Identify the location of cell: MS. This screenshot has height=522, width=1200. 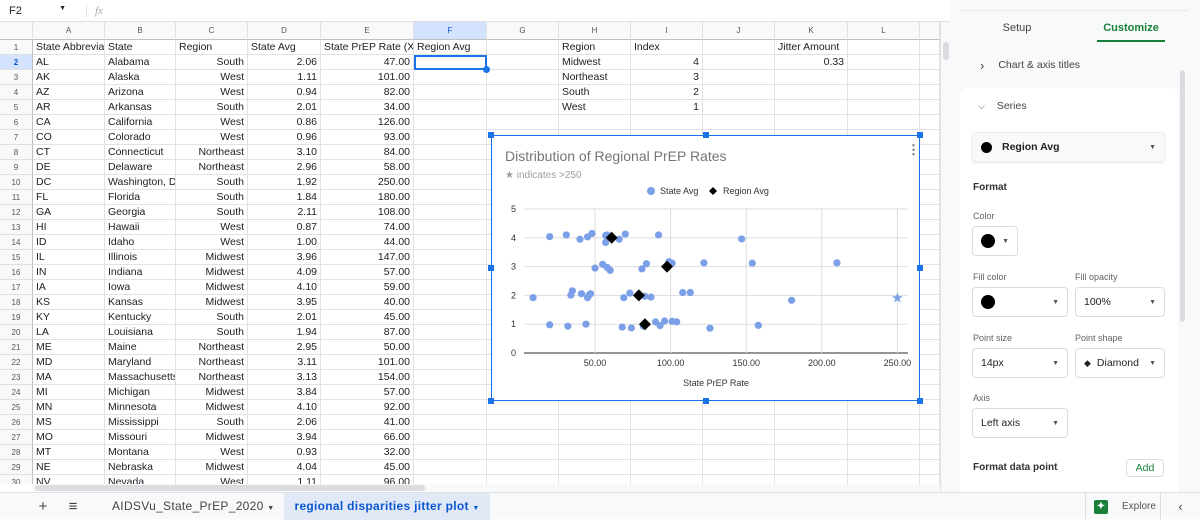
(69, 422).